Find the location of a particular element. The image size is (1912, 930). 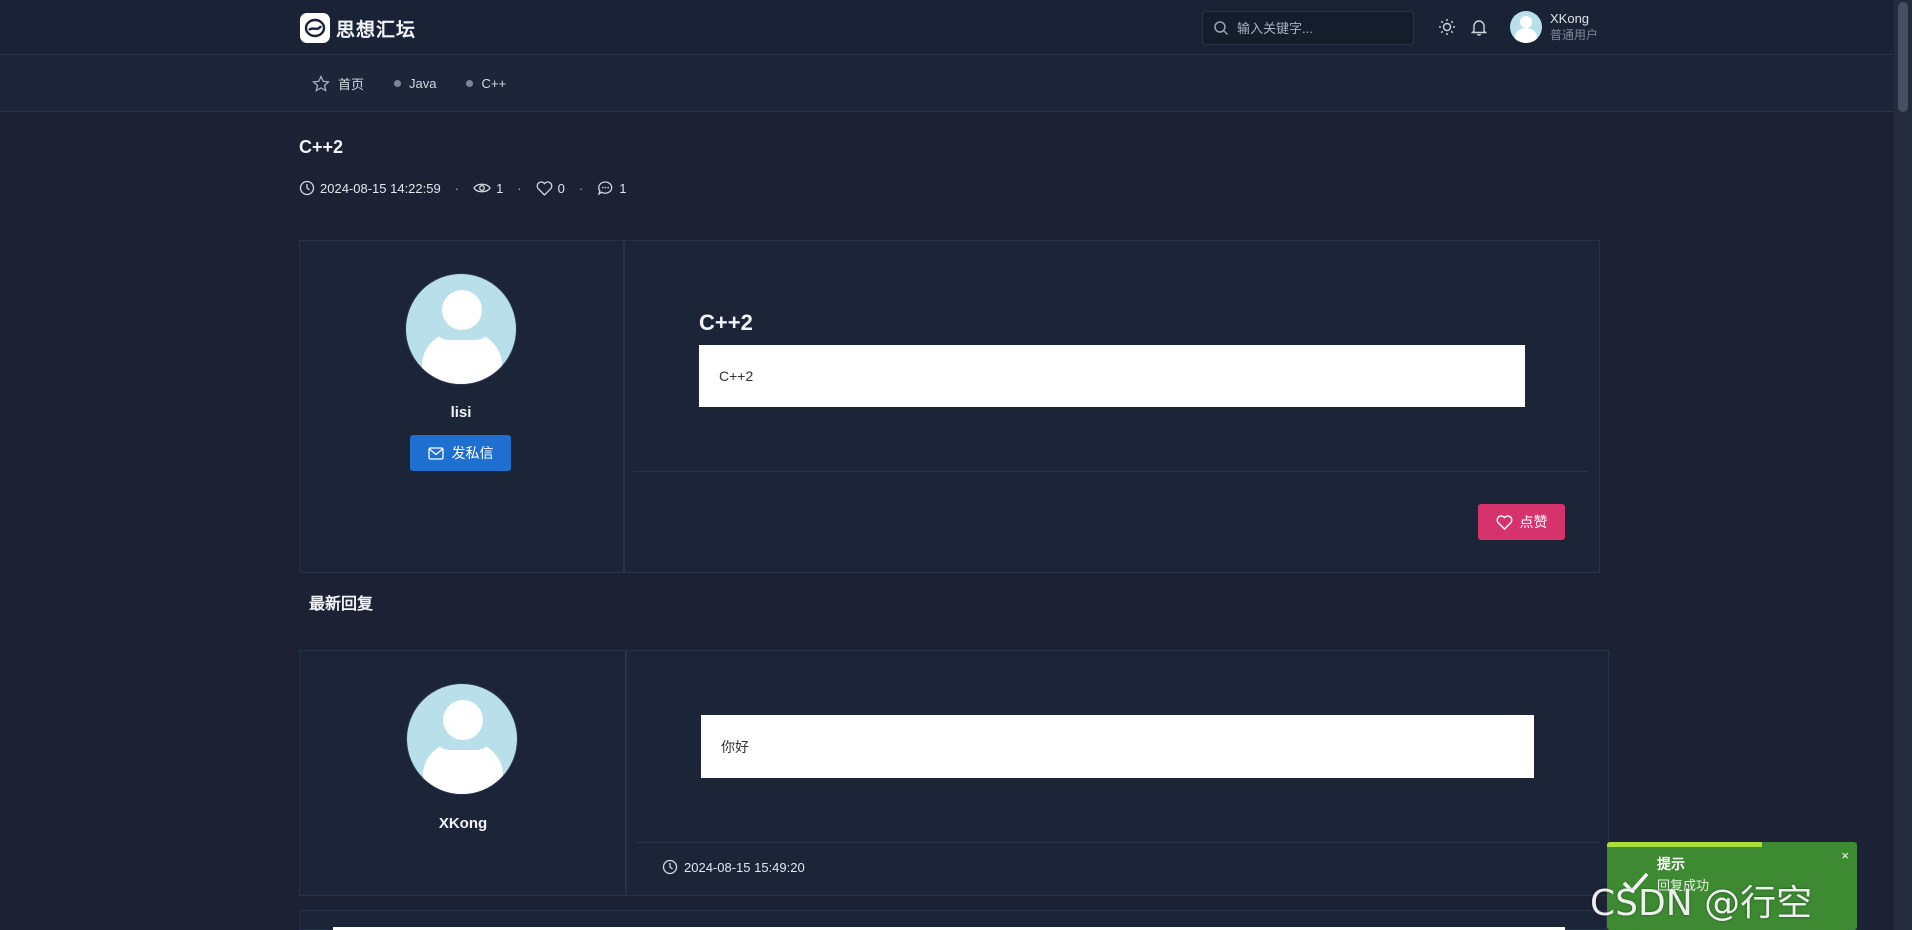

datetime-text: 2024-08-15 15:49:20 is located at coordinates (744, 867).